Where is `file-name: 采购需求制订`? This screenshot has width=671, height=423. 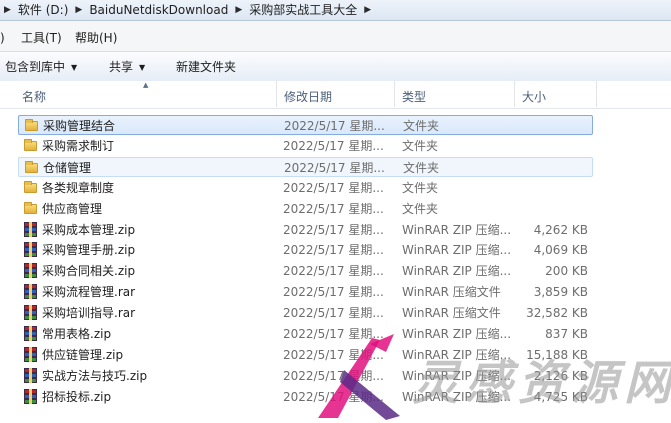
file-name: 采购需求制订 is located at coordinates (78, 145).